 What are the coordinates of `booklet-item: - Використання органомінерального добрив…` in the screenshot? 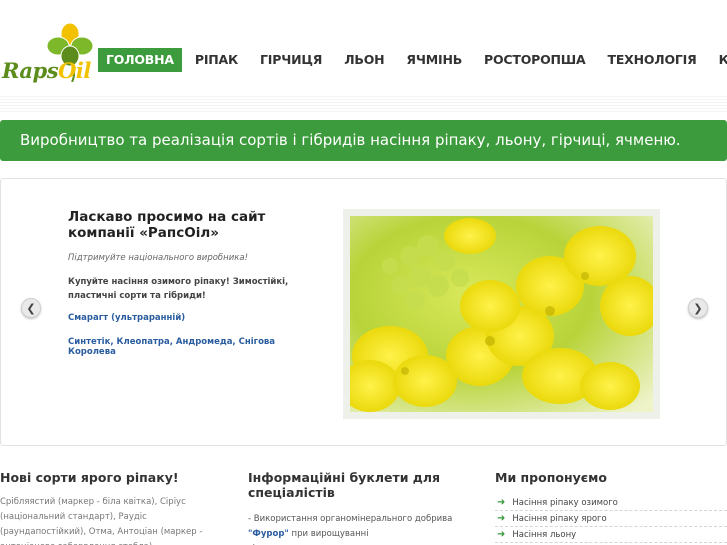 It's located at (353, 528).